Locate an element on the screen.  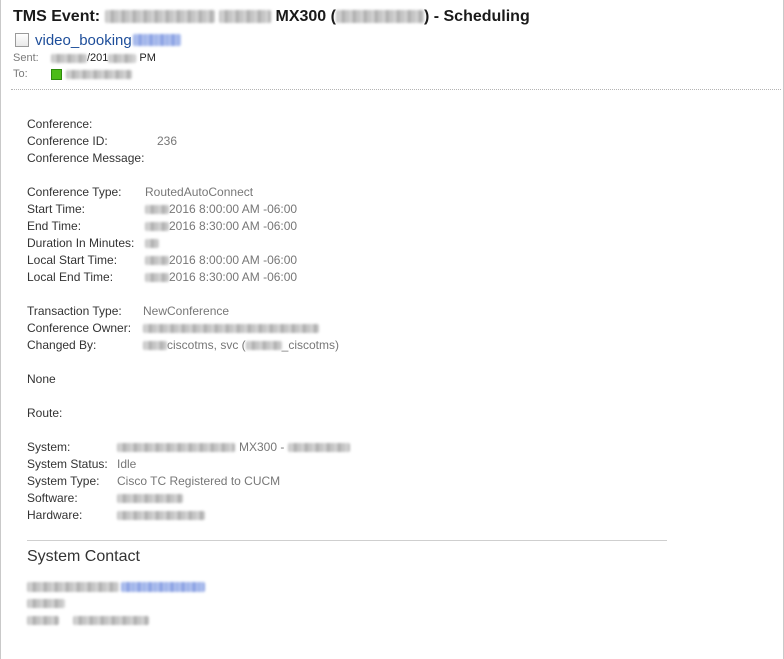
system-status-value: Idle is located at coordinates (127, 464).